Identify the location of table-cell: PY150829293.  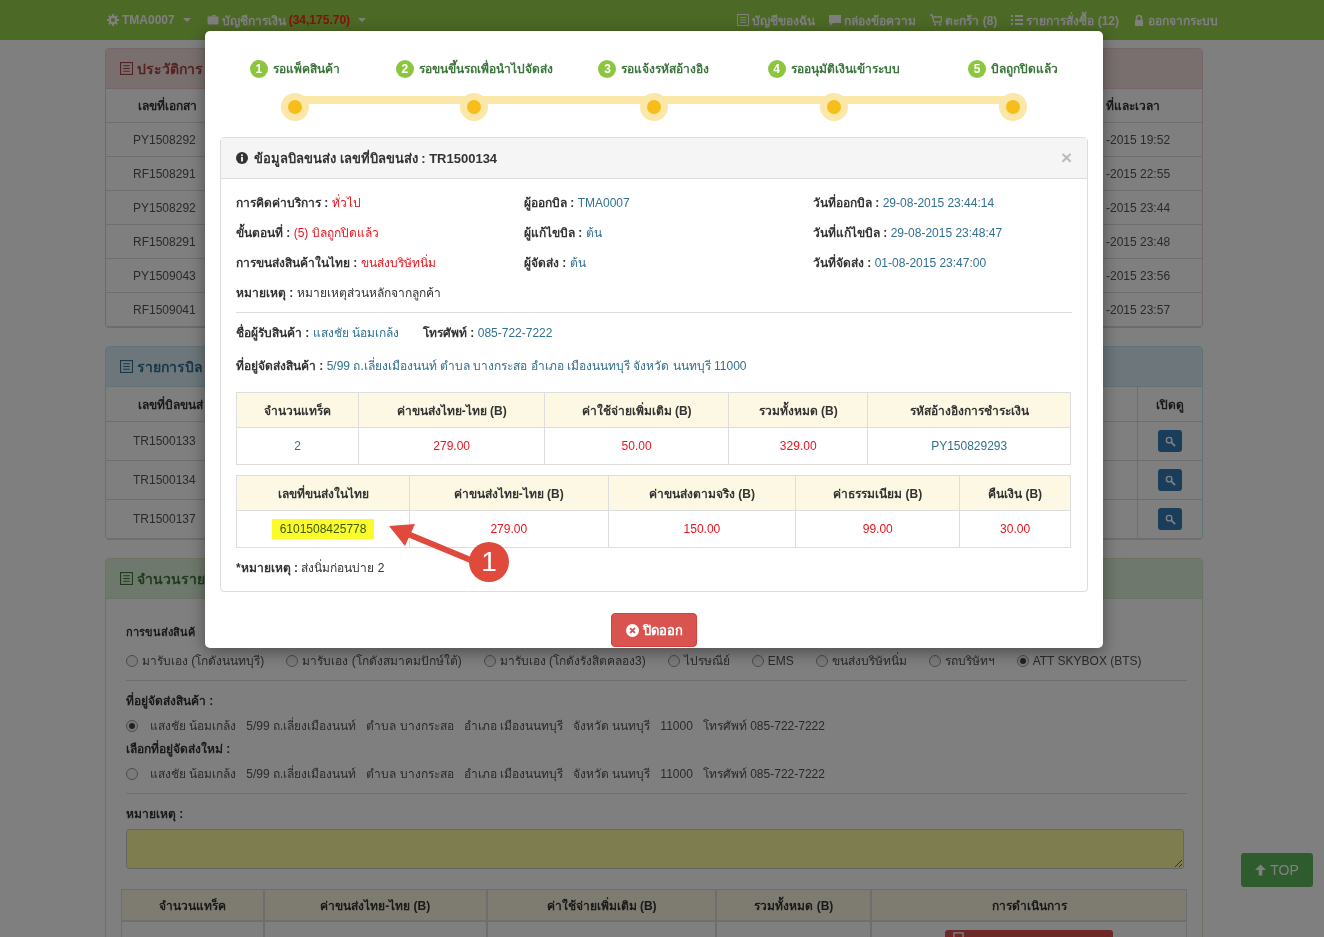
(969, 446).